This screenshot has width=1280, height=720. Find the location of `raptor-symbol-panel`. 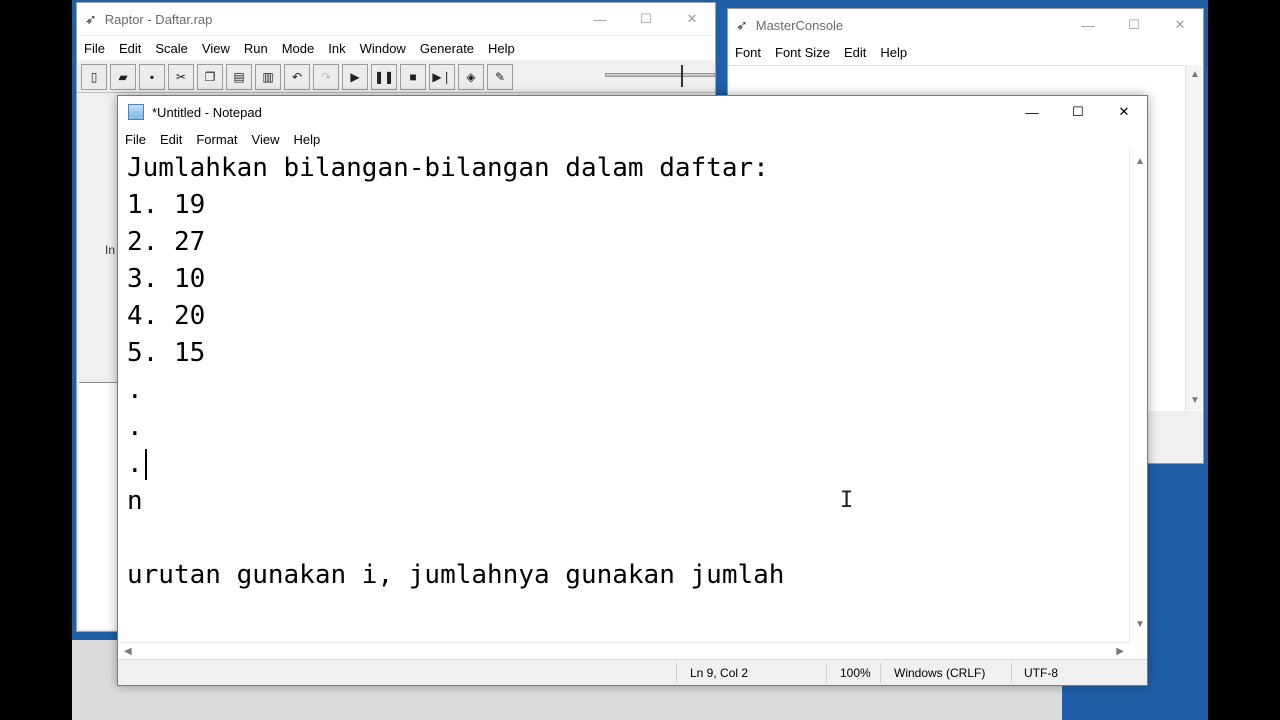

raptor-symbol-panel is located at coordinates (99, 362).